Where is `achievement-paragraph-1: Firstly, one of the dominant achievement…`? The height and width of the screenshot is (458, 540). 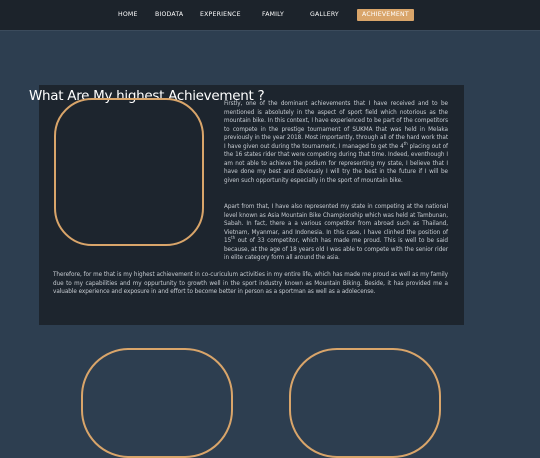 achievement-paragraph-1: Firstly, one of the dominant achievement… is located at coordinates (336, 142).